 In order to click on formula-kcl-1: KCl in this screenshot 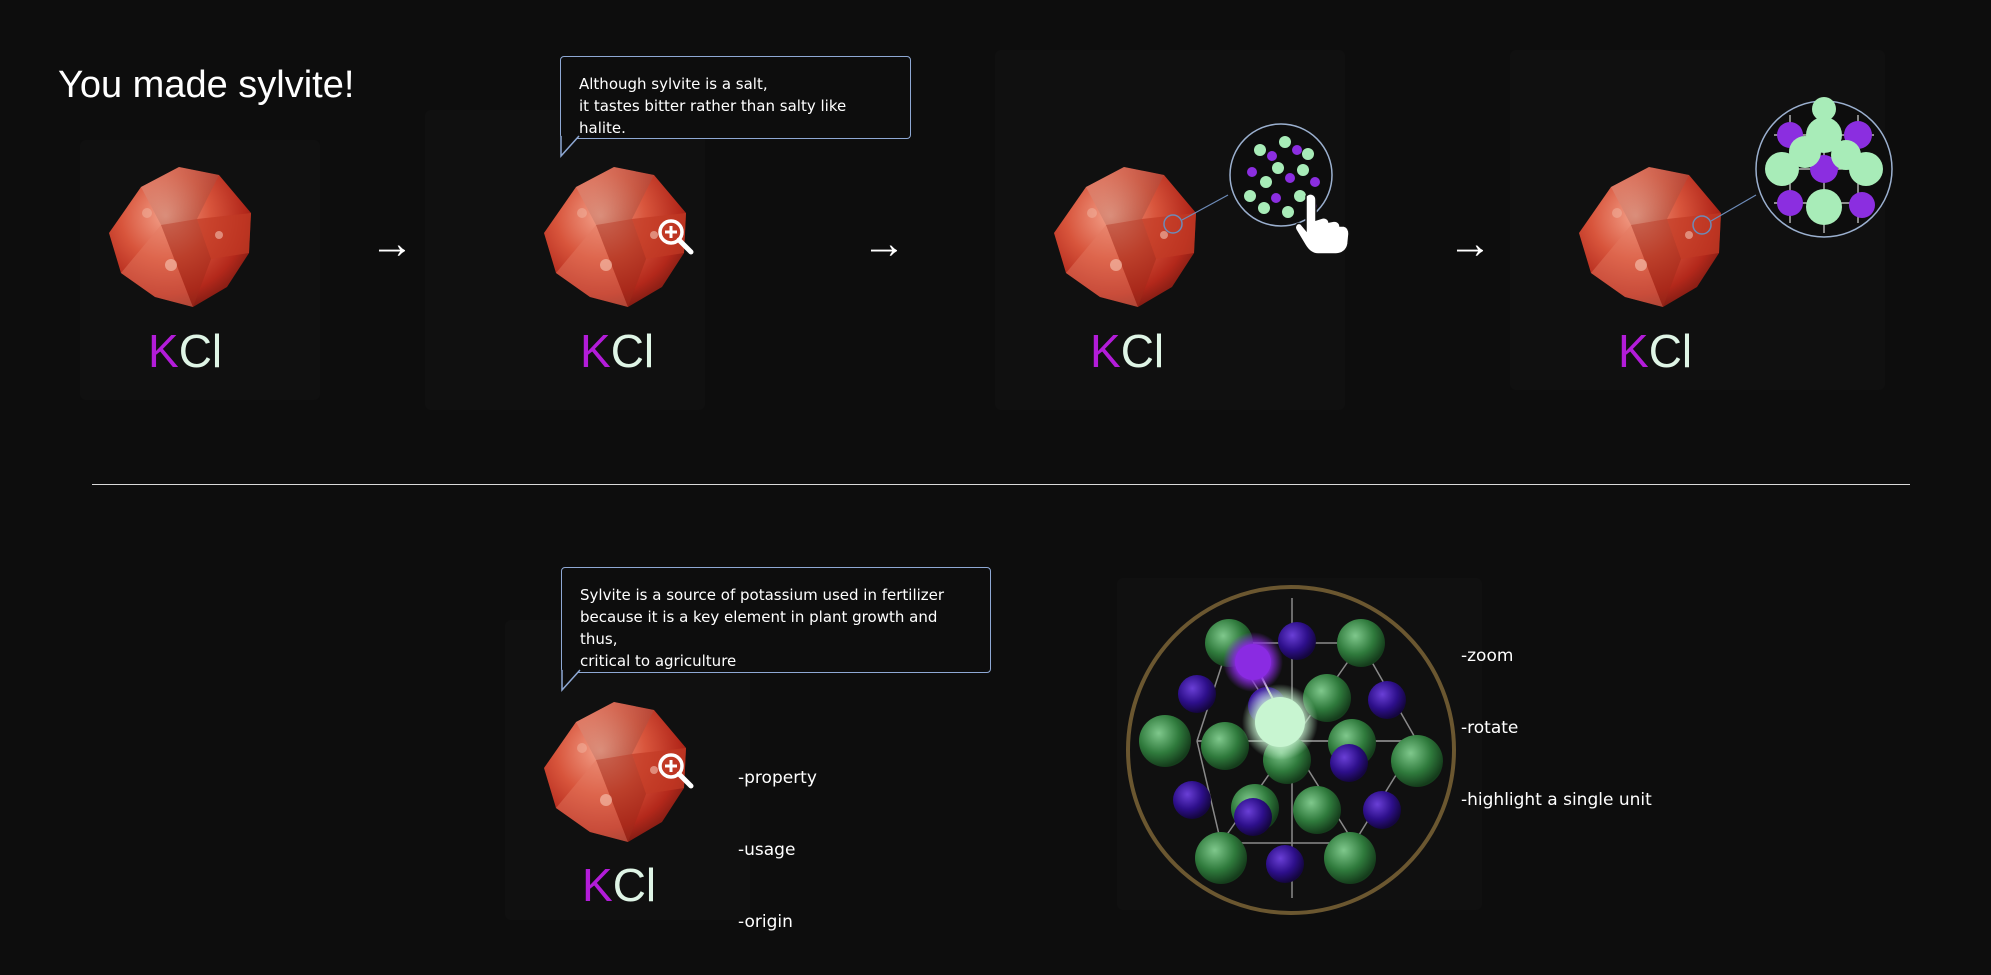, I will do `click(185, 351)`.